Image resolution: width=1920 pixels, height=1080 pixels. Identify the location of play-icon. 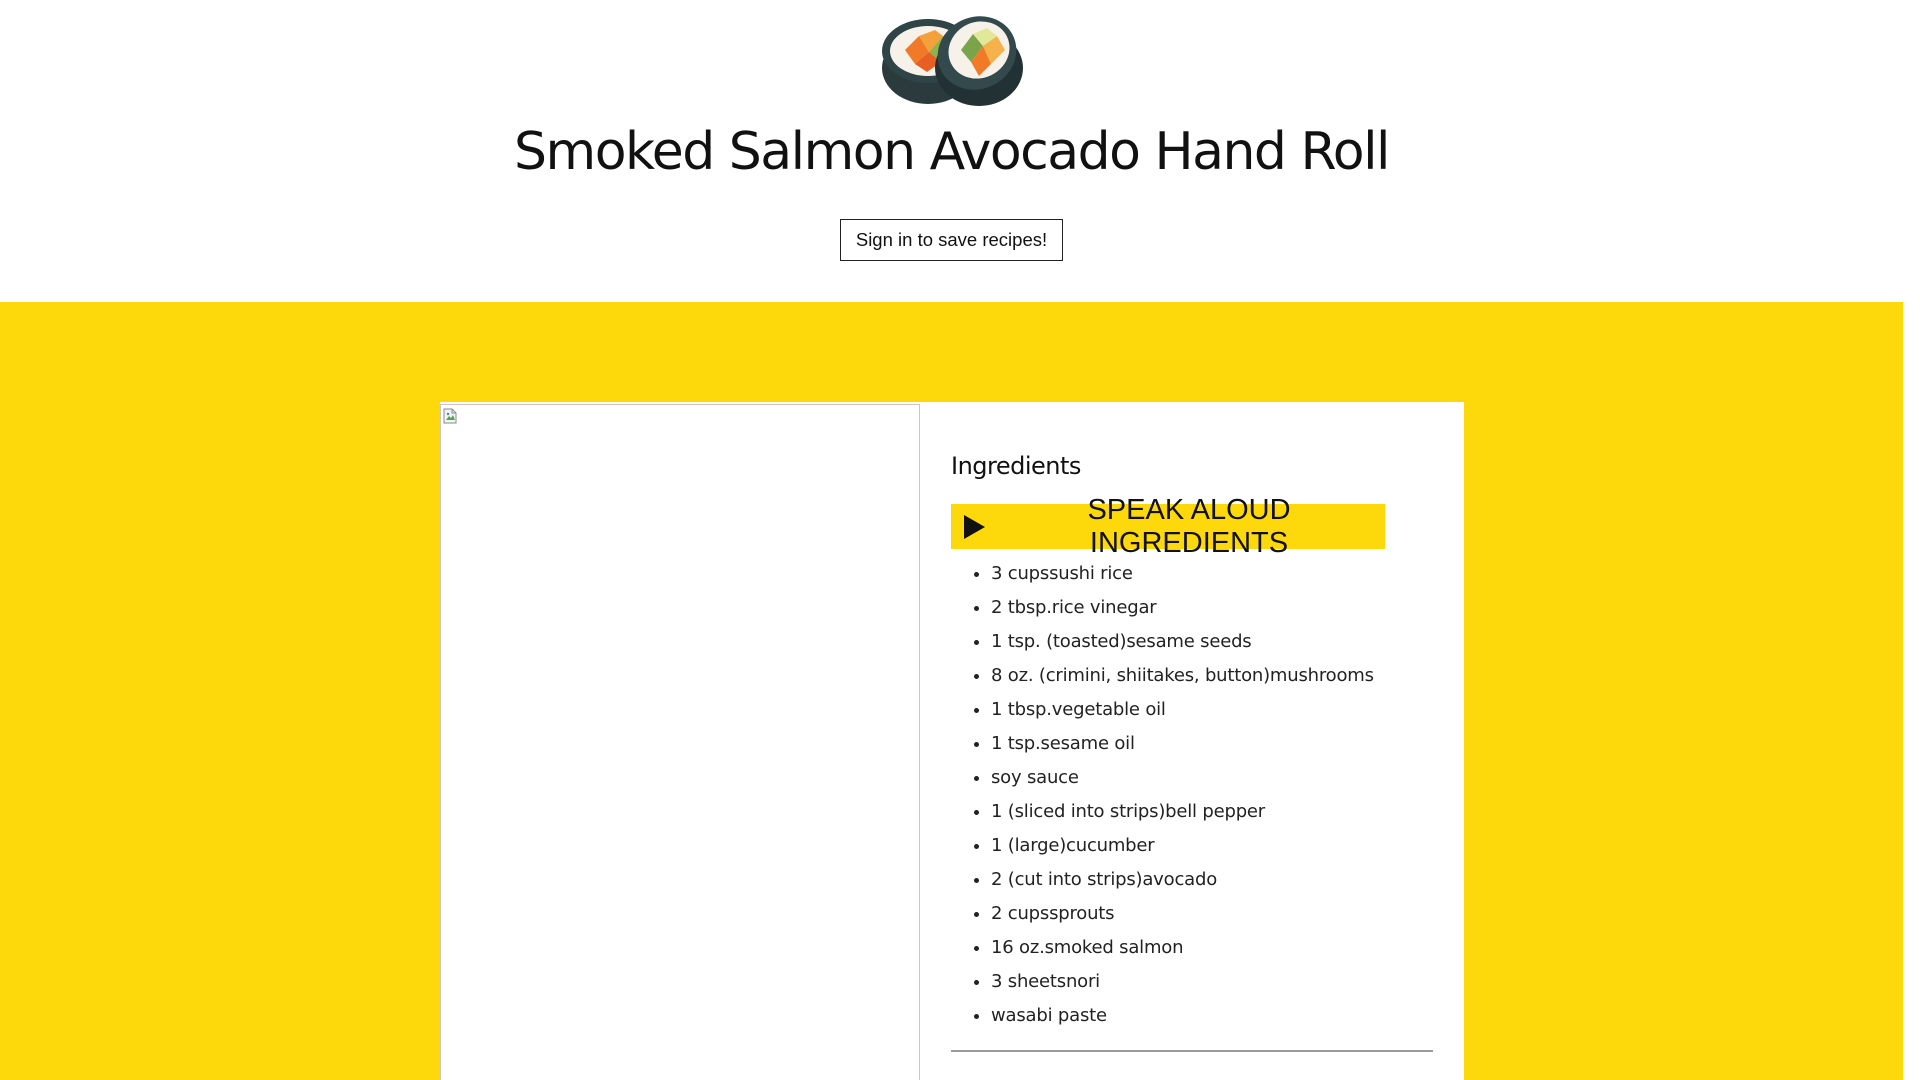
(974, 526).